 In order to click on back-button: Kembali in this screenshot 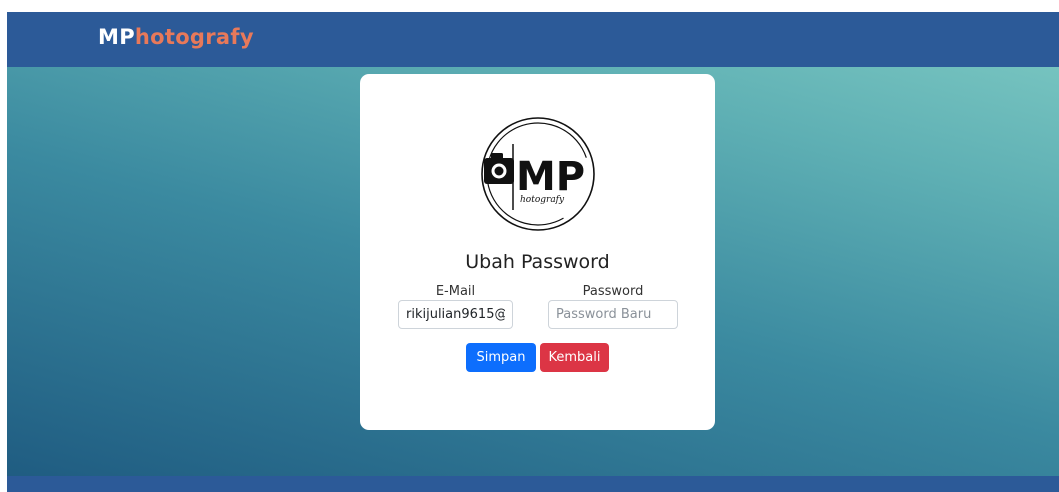, I will do `click(574, 357)`.